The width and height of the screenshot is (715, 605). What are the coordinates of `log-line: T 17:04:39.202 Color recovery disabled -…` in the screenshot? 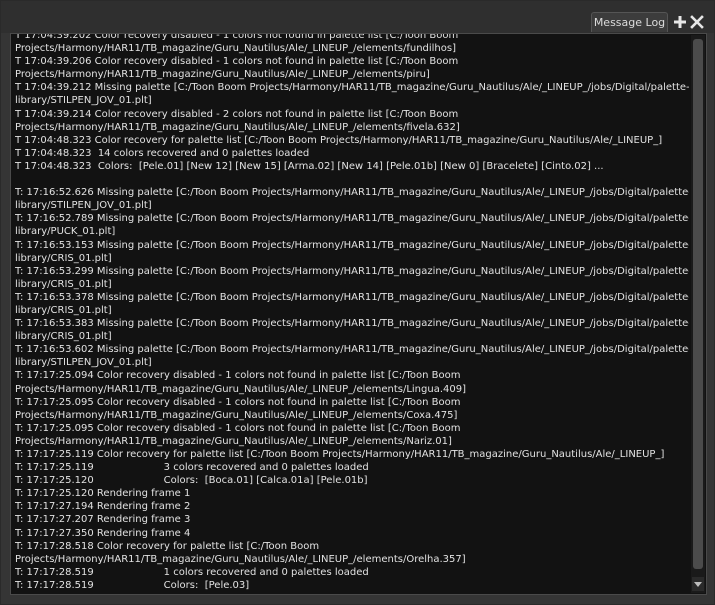 It's located at (237, 37).